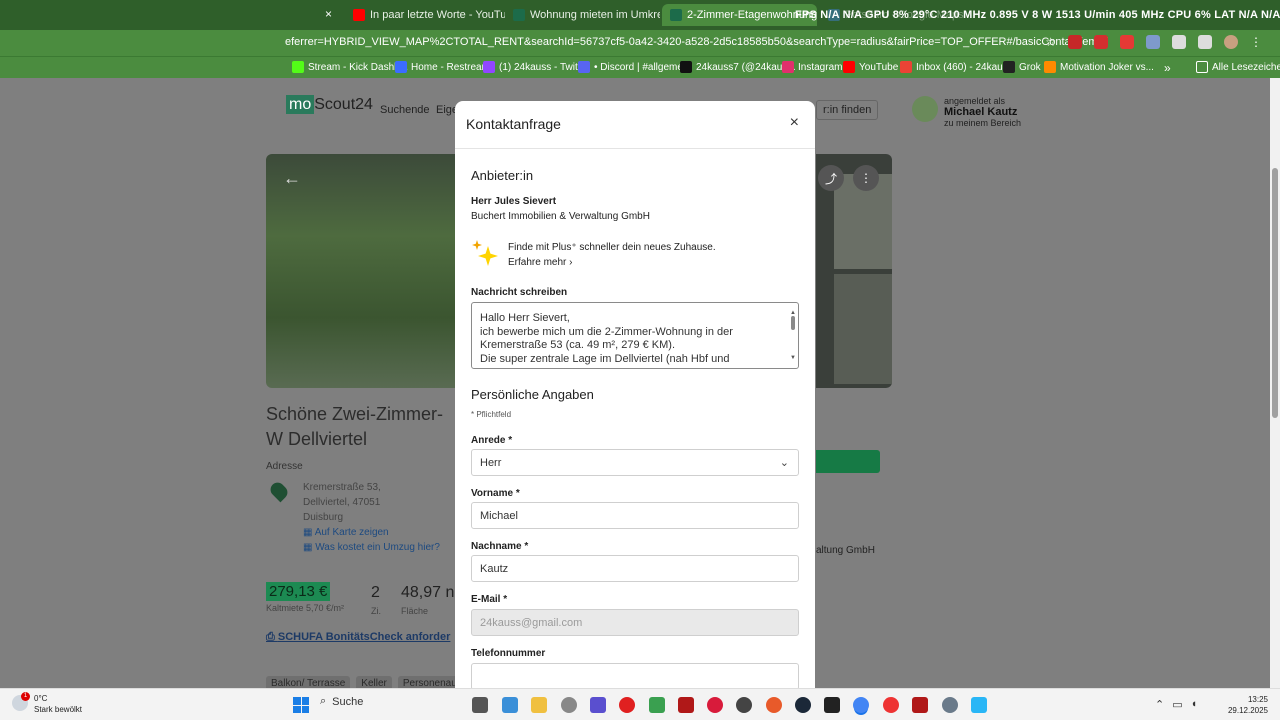  Describe the element at coordinates (686, 67) in the screenshot. I see `tiktok-icon` at that location.